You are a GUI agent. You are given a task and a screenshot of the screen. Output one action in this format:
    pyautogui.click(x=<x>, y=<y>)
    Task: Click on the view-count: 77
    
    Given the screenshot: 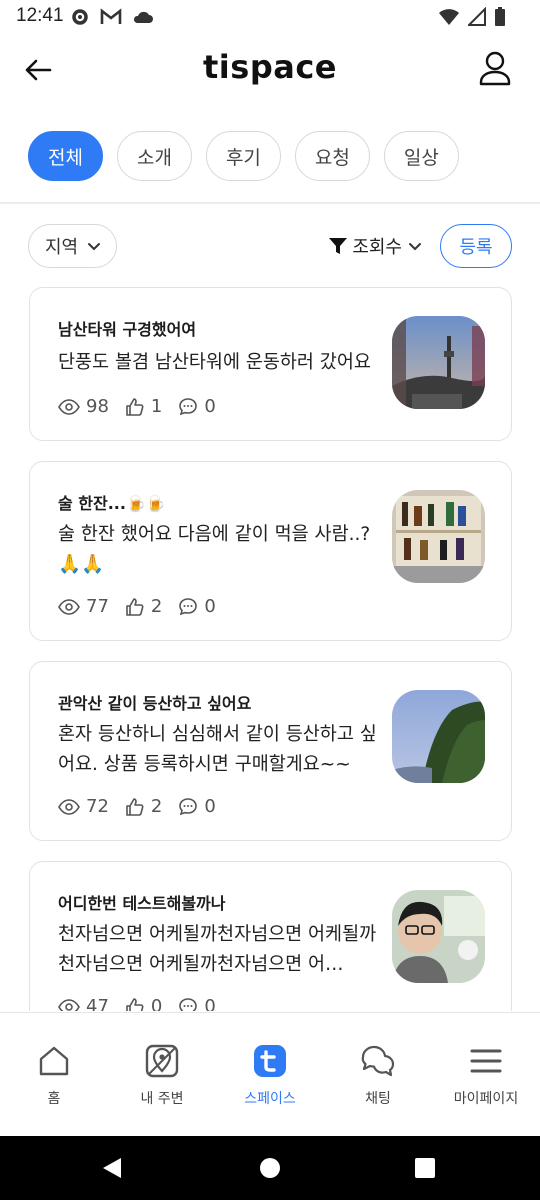 What is the action you would take?
    pyautogui.click(x=97, y=606)
    